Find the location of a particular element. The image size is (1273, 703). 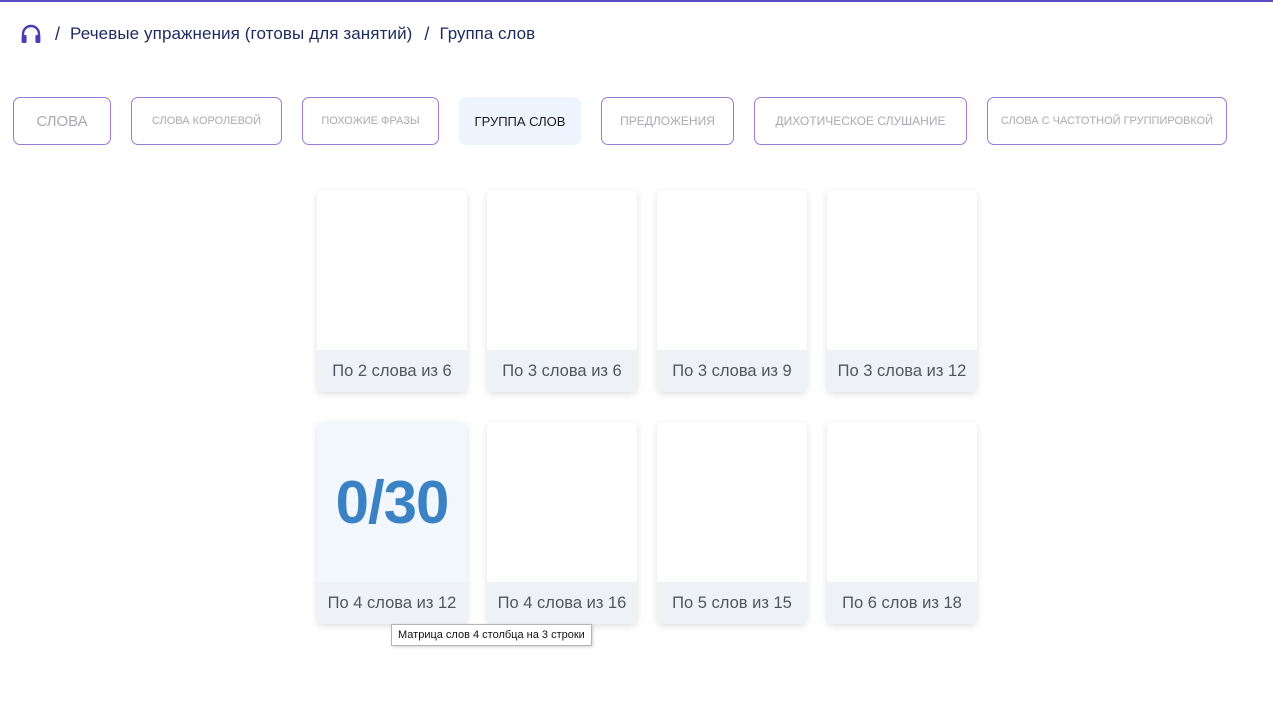

tab-similar-phrases: Похожие фразы is located at coordinates (370, 121).